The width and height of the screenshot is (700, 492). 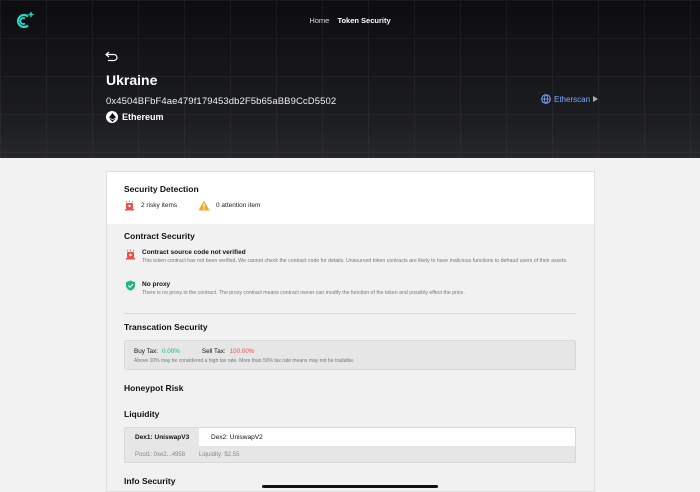 What do you see at coordinates (150, 481) in the screenshot?
I see `info-security-title: Info Security` at bounding box center [150, 481].